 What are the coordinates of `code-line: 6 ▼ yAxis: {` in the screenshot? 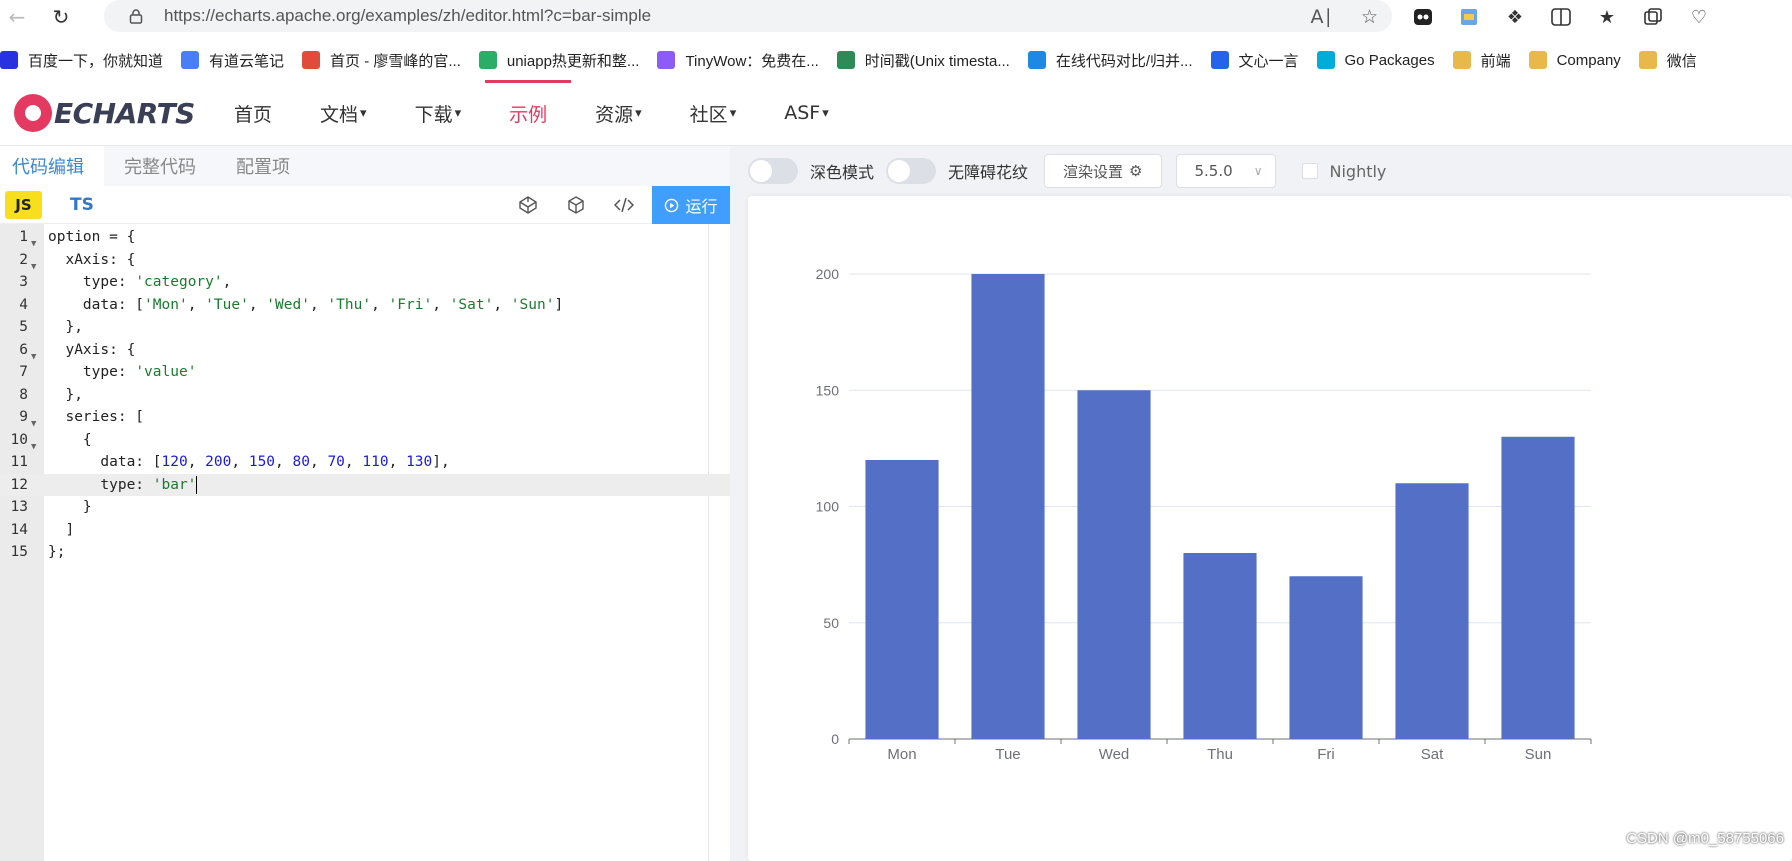 It's located at (365, 350).